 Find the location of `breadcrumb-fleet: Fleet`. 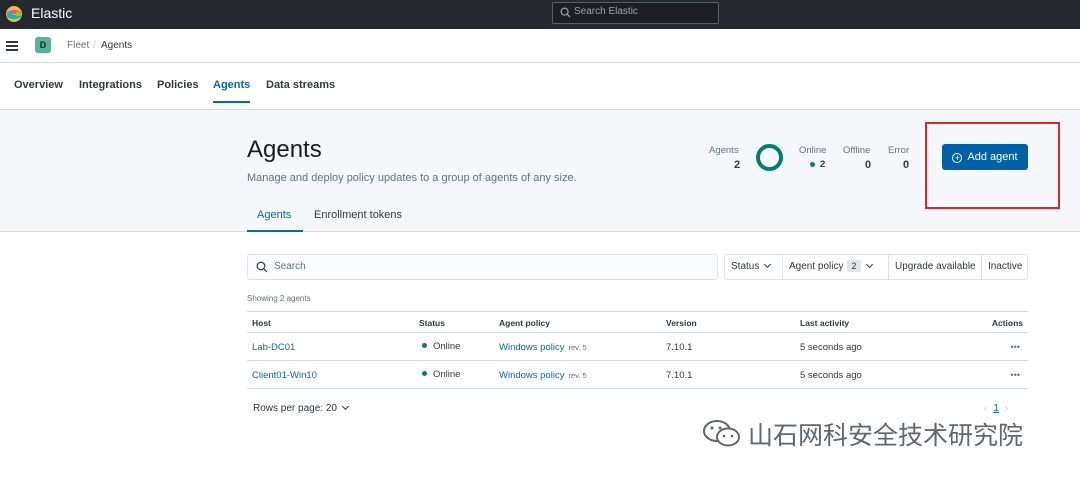

breadcrumb-fleet: Fleet is located at coordinates (78, 45).